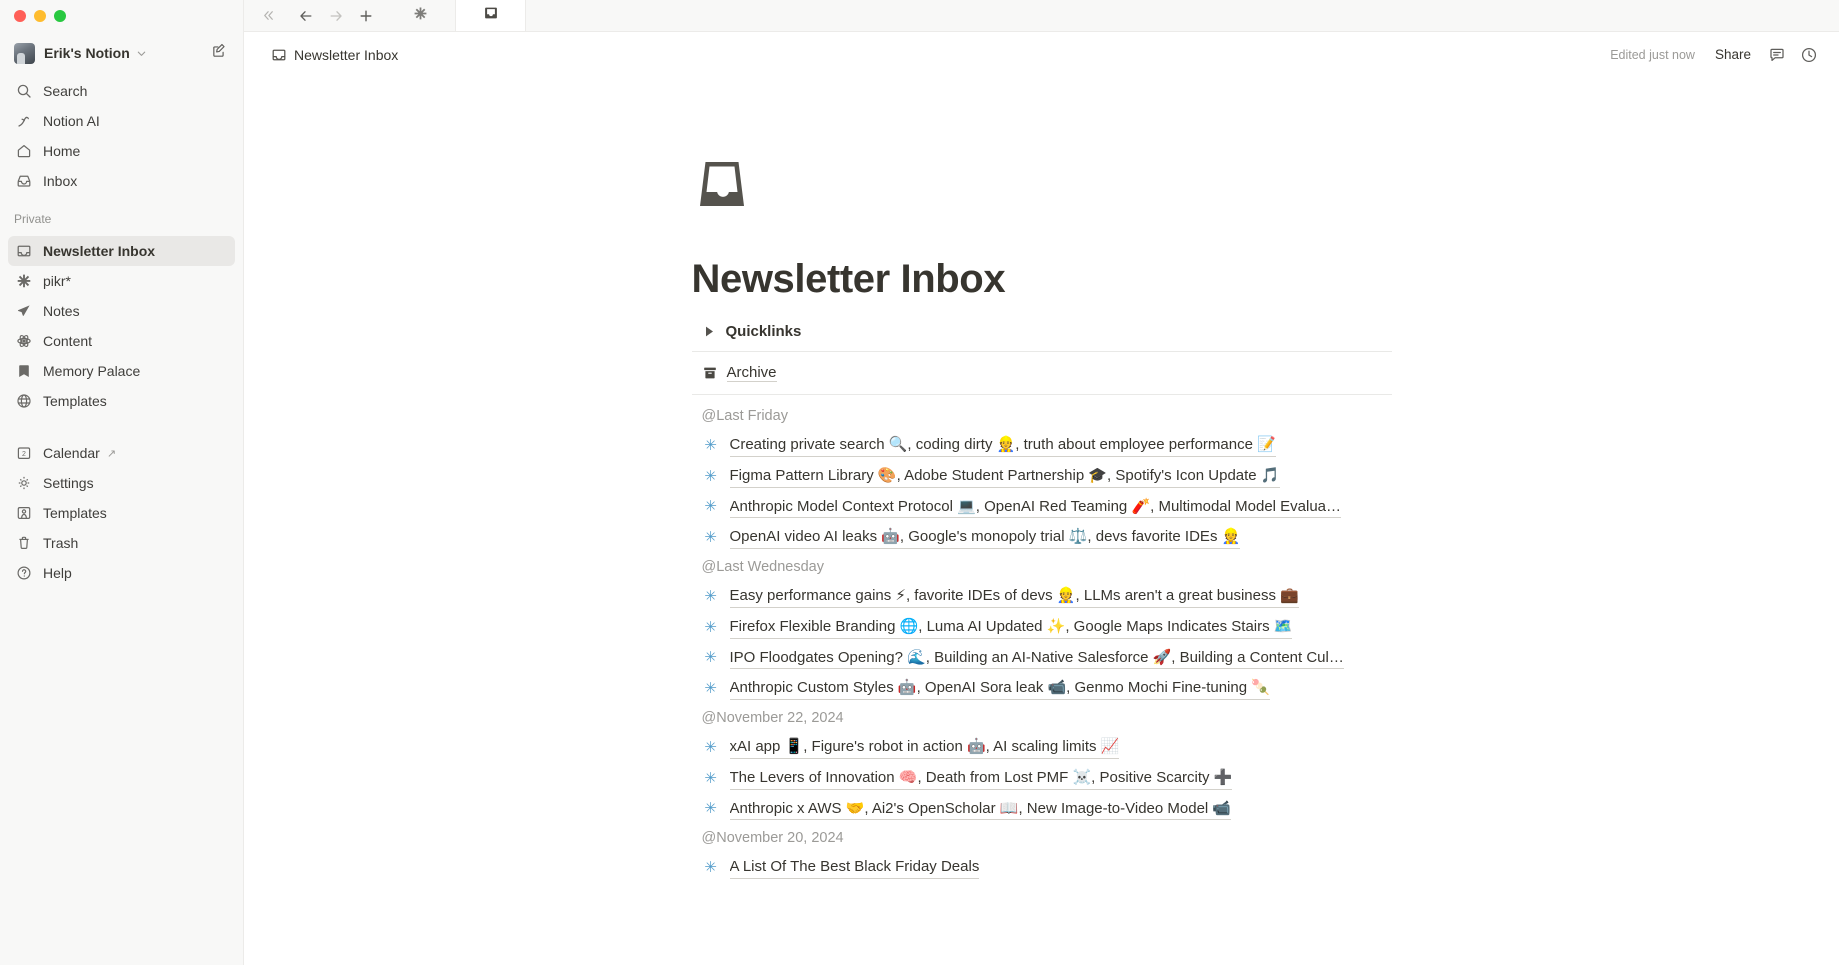 The image size is (1839, 965). I want to click on share-button: Share, so click(1733, 54).